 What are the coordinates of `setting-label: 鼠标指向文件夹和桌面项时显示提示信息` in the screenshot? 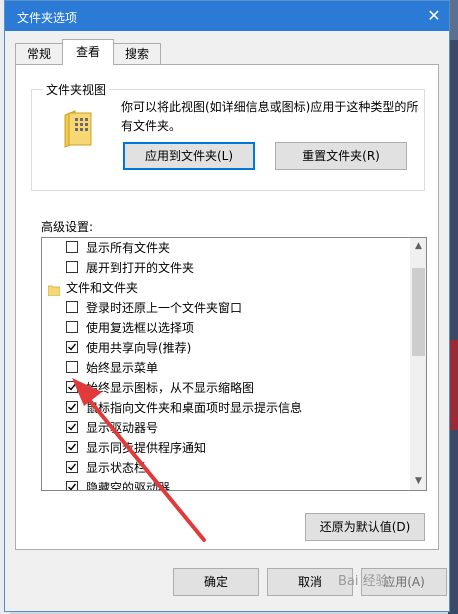 It's located at (194, 408).